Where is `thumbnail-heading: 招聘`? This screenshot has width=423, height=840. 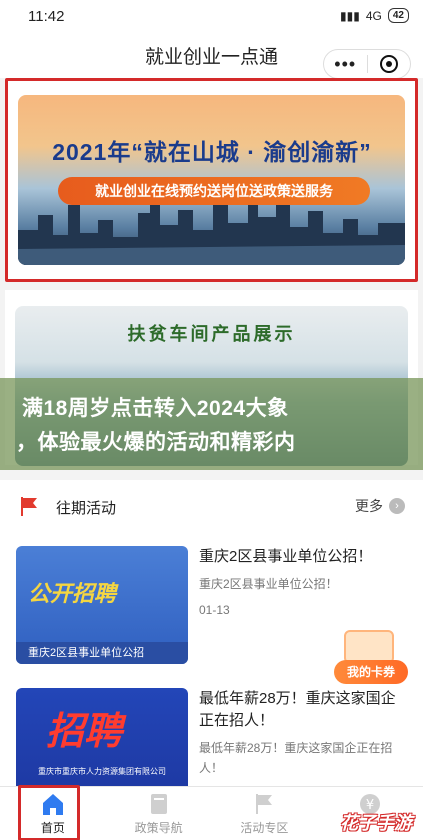 thumbnail-heading: 招聘 is located at coordinates (84, 732).